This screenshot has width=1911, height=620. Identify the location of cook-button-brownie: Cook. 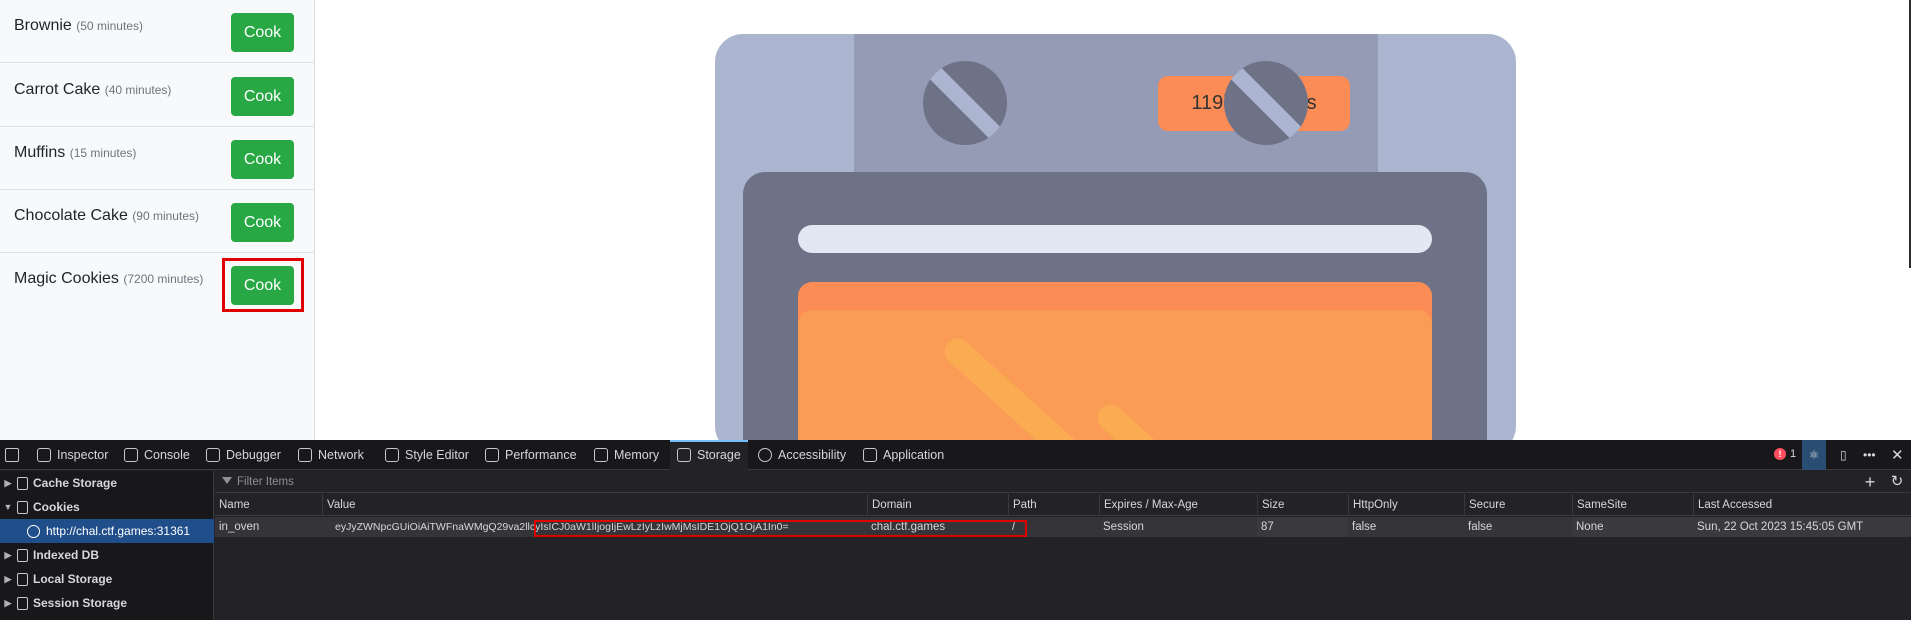
(262, 32).